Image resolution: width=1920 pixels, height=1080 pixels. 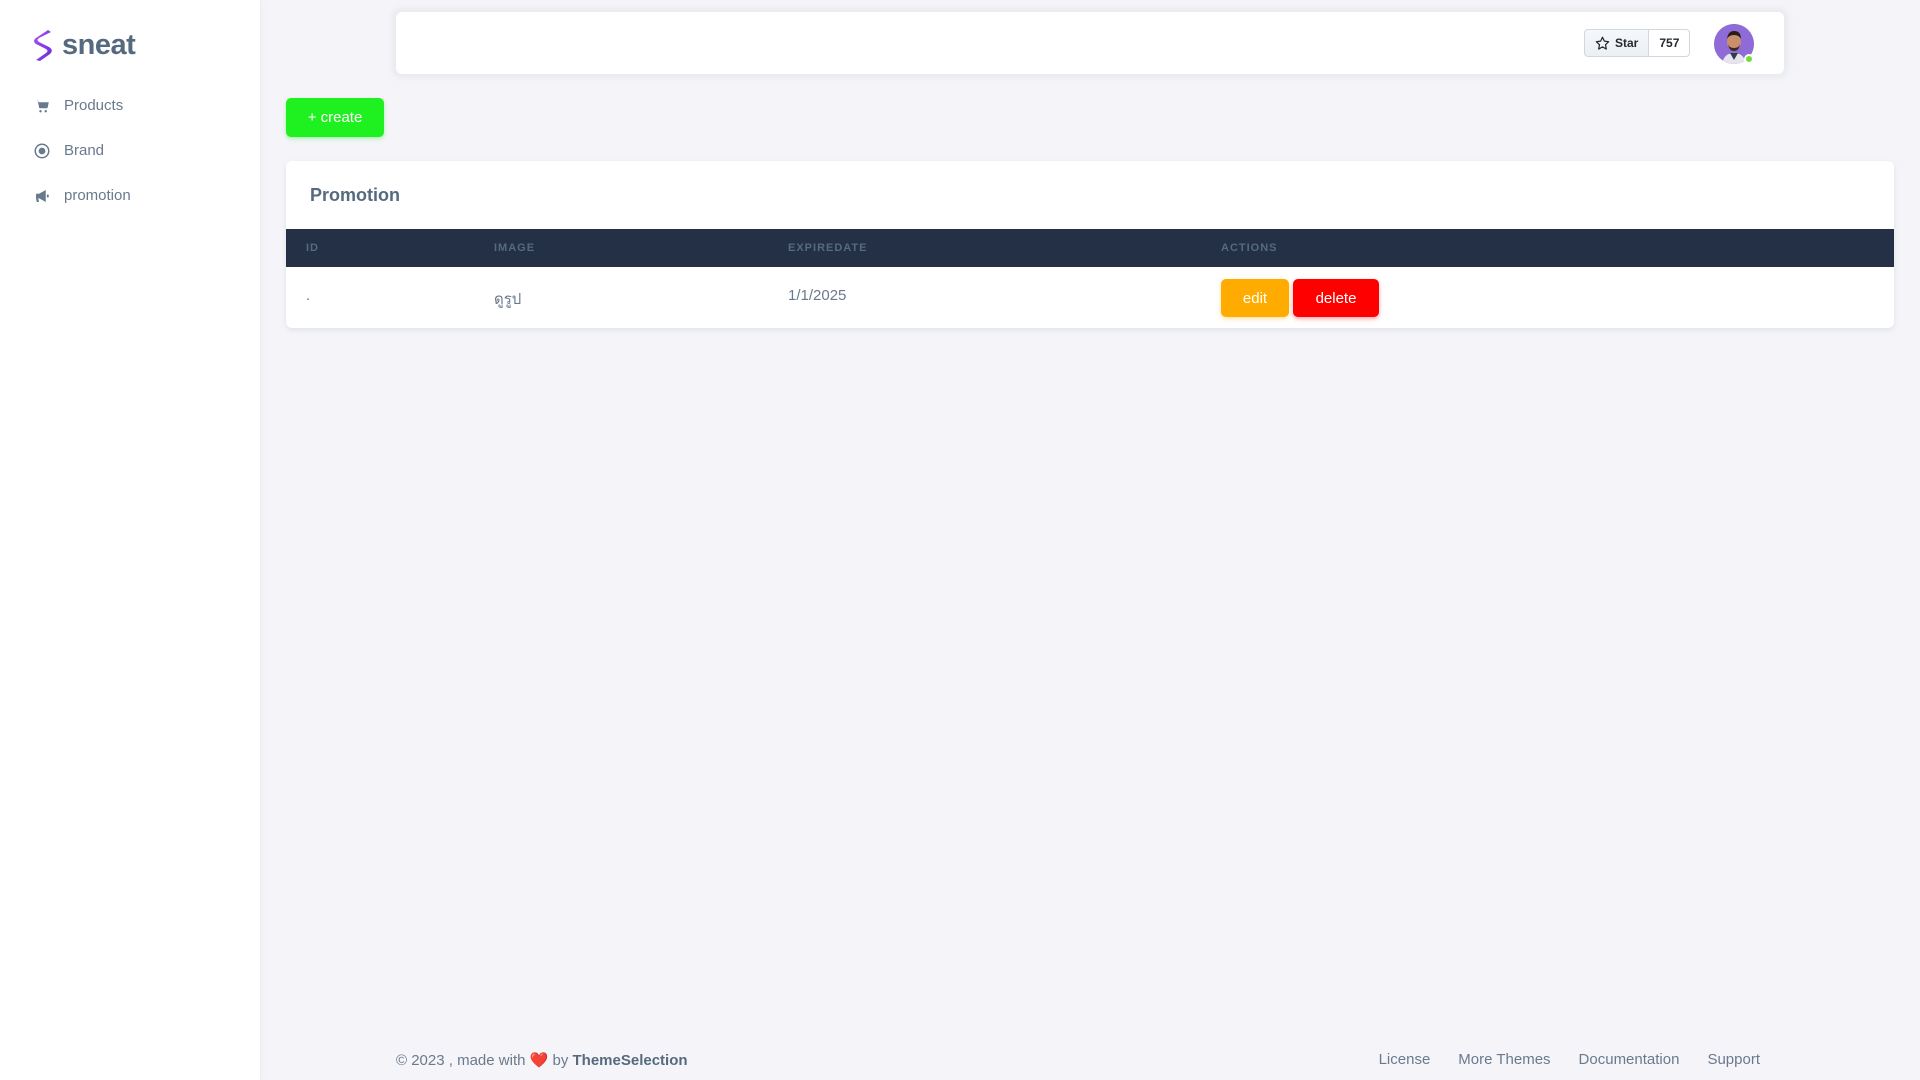 I want to click on cell-id: ., so click(x=308, y=295).